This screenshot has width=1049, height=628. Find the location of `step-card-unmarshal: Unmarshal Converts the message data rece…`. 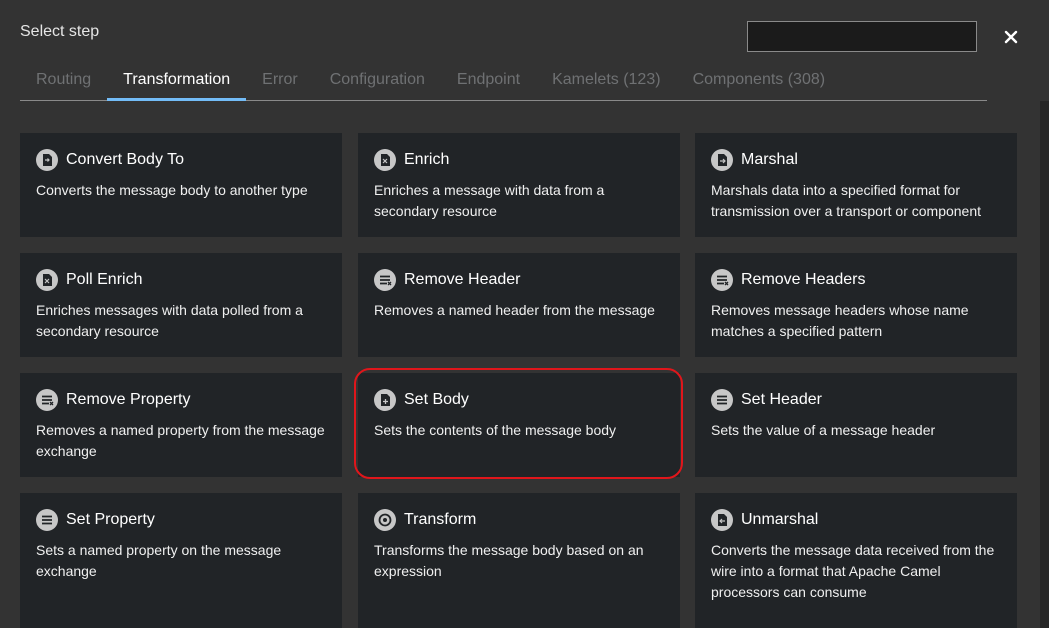

step-card-unmarshal: Unmarshal Converts the message data rece… is located at coordinates (856, 560).